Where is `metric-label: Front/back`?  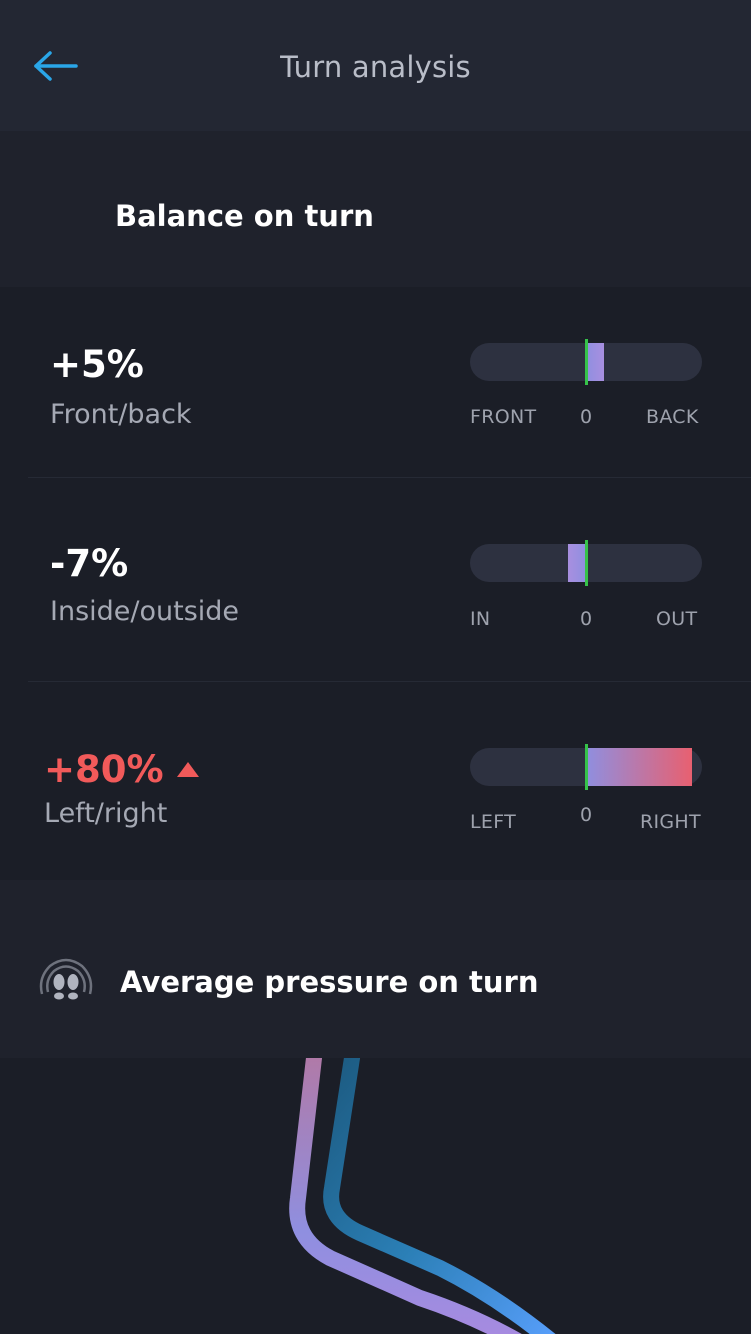 metric-label: Front/back is located at coordinates (121, 414).